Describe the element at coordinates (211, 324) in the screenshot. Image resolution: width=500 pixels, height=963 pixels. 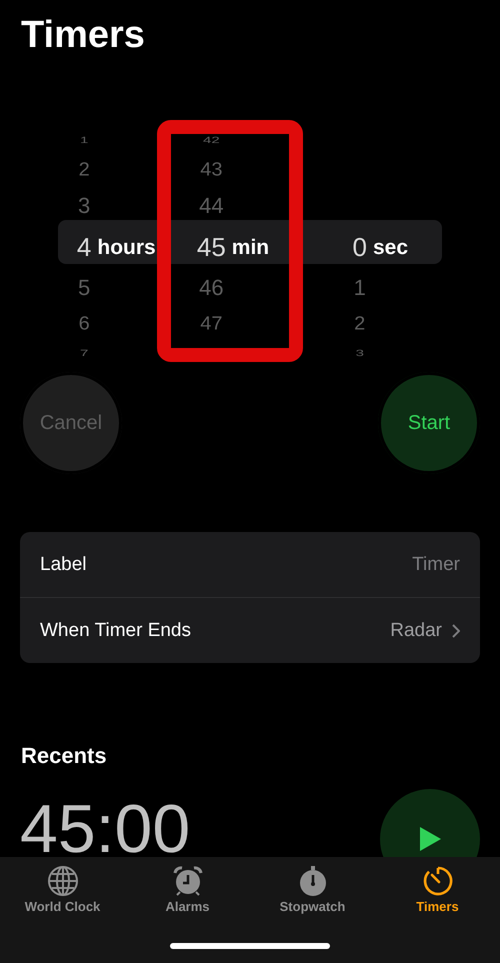
I see `picker-number: 47` at that location.